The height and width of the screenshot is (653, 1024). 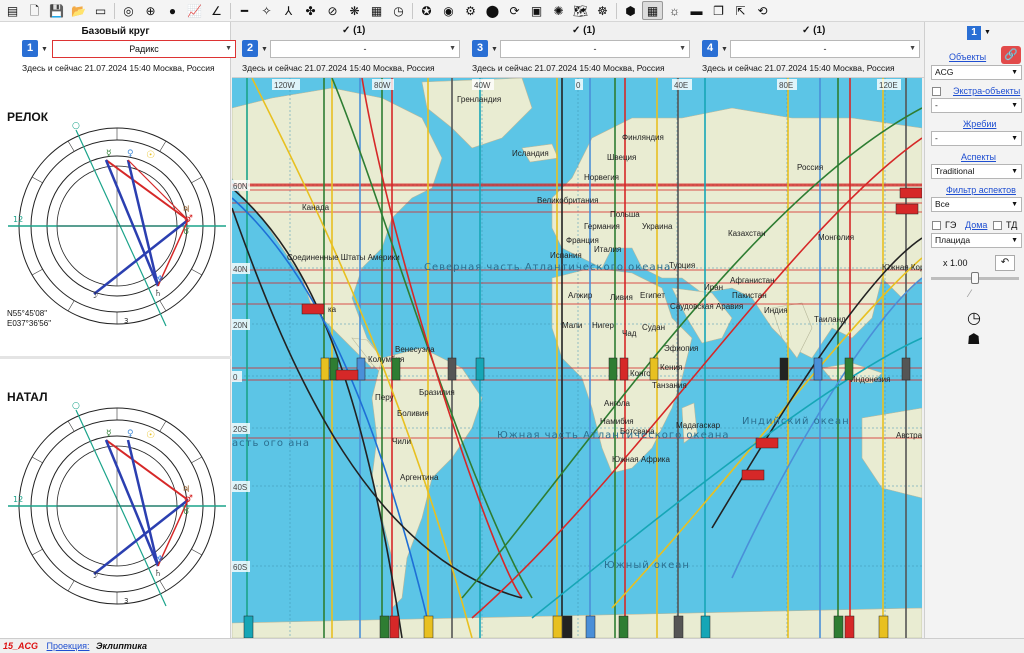 What do you see at coordinates (976, 72) in the screenshot?
I see `objects-select: ACG ▼` at bounding box center [976, 72].